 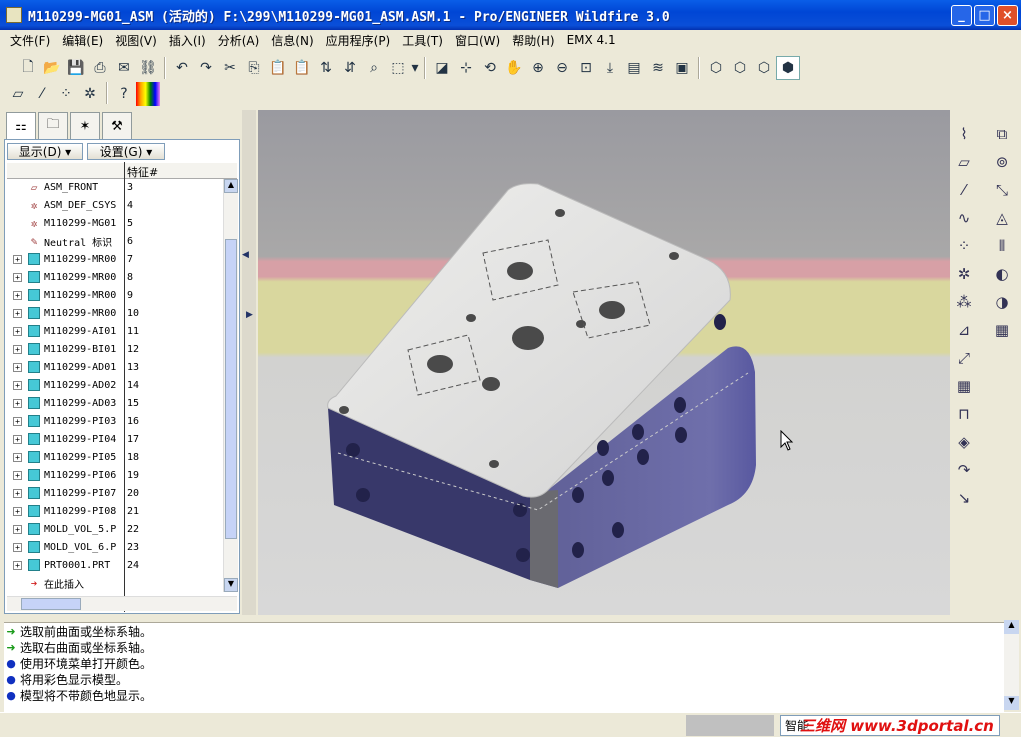 What do you see at coordinates (964, 414) in the screenshot?
I see `mold-feature-icon: ⊓` at bounding box center [964, 414].